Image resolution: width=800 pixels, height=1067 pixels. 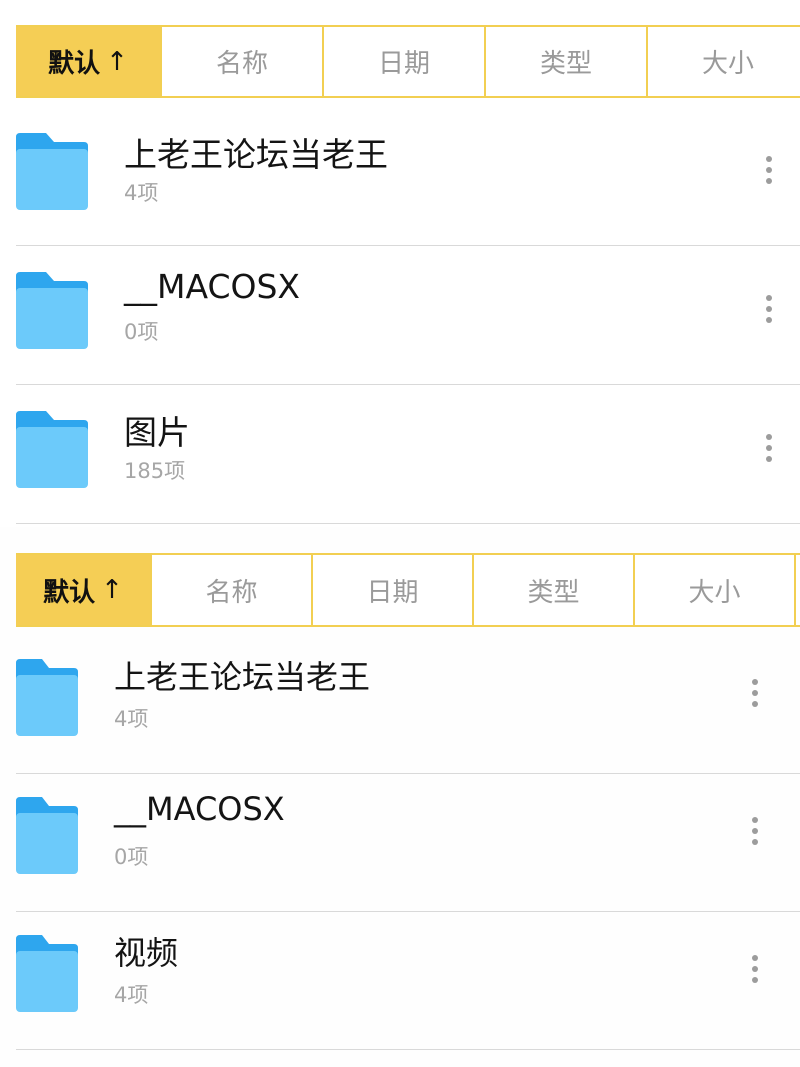 I want to click on file-name: 图片, so click(x=157, y=432).